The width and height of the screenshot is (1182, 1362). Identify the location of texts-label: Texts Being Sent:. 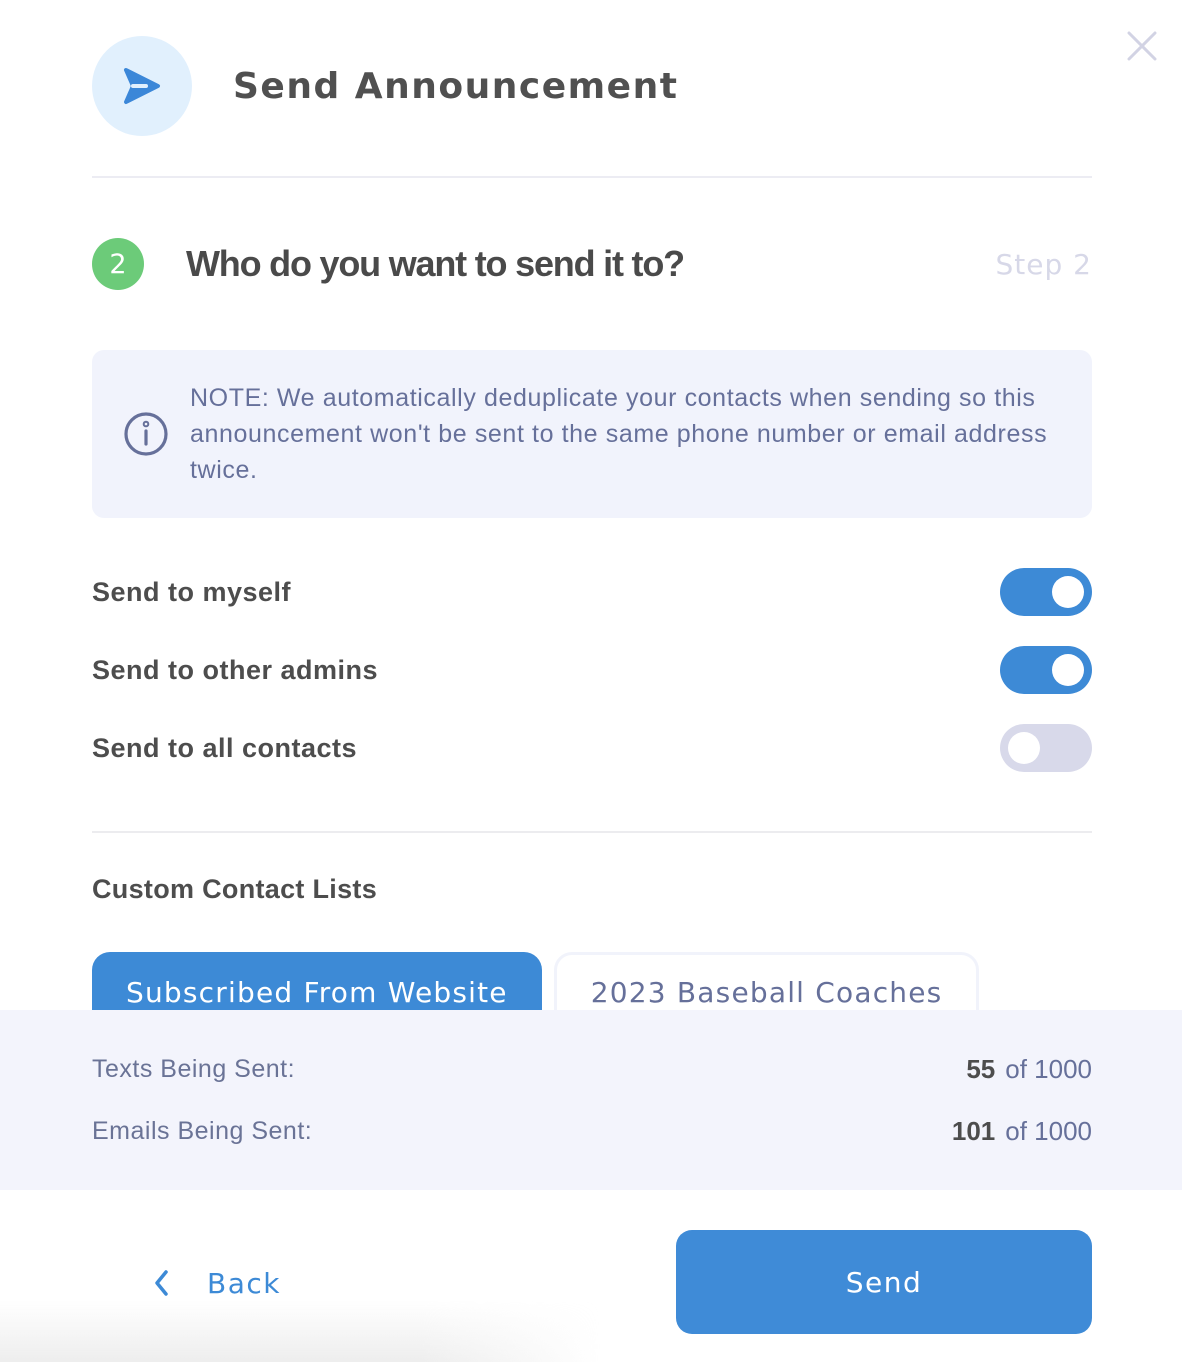
(194, 1068).